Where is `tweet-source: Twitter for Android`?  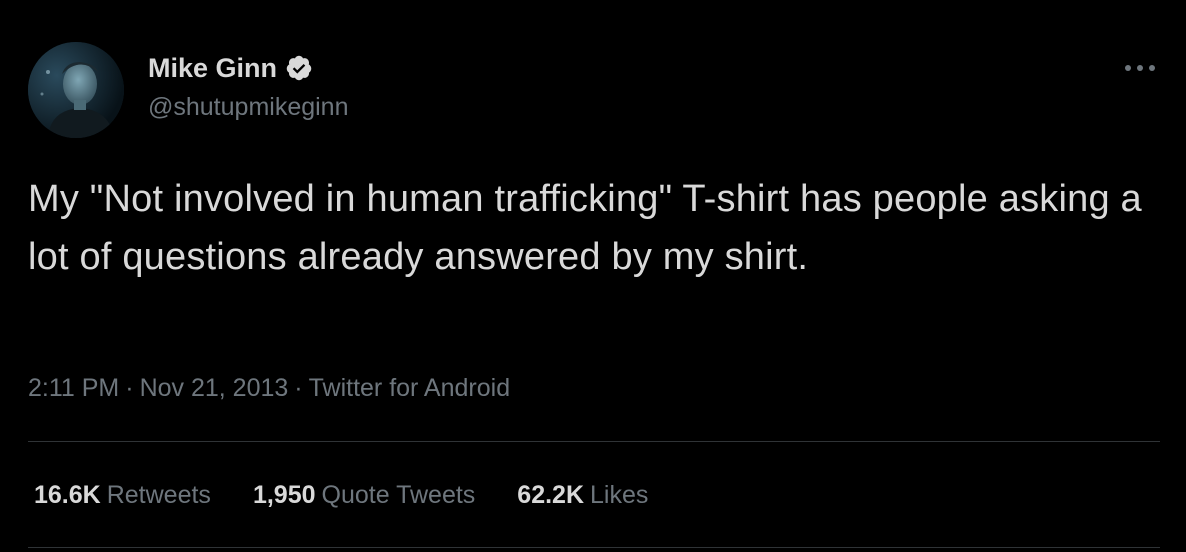
tweet-source: Twitter for Android is located at coordinates (409, 388).